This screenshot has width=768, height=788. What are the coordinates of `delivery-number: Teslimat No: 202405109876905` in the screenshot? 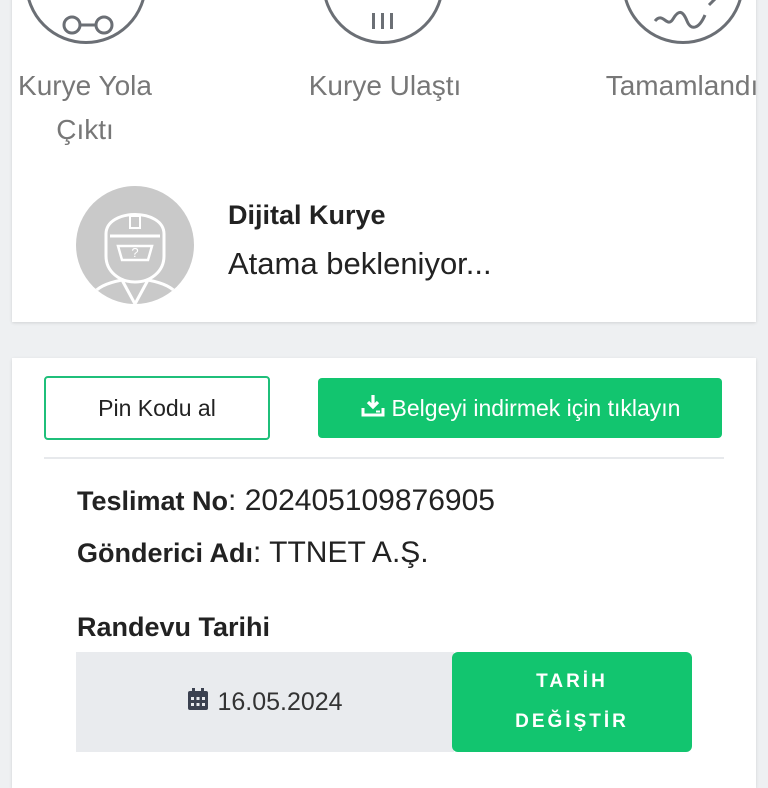 It's located at (286, 501).